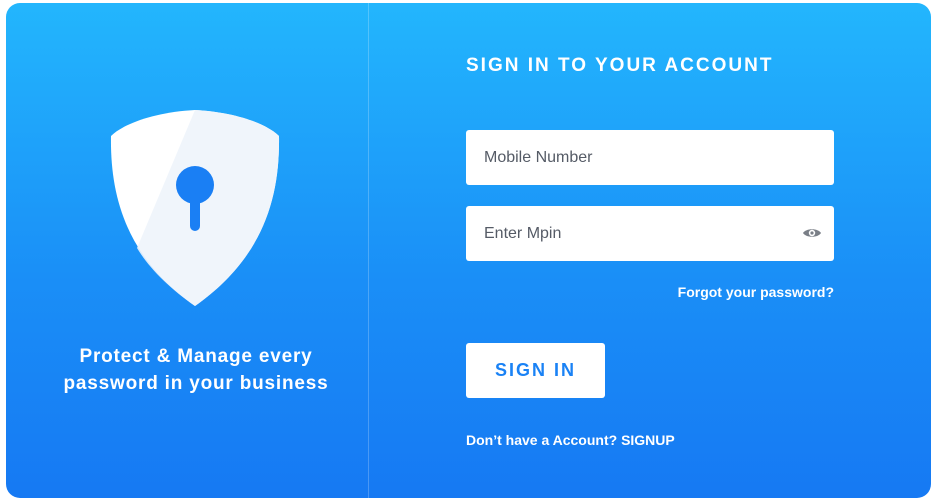 The width and height of the screenshot is (931, 502). I want to click on tagline-line-2: password in your business, so click(196, 383).